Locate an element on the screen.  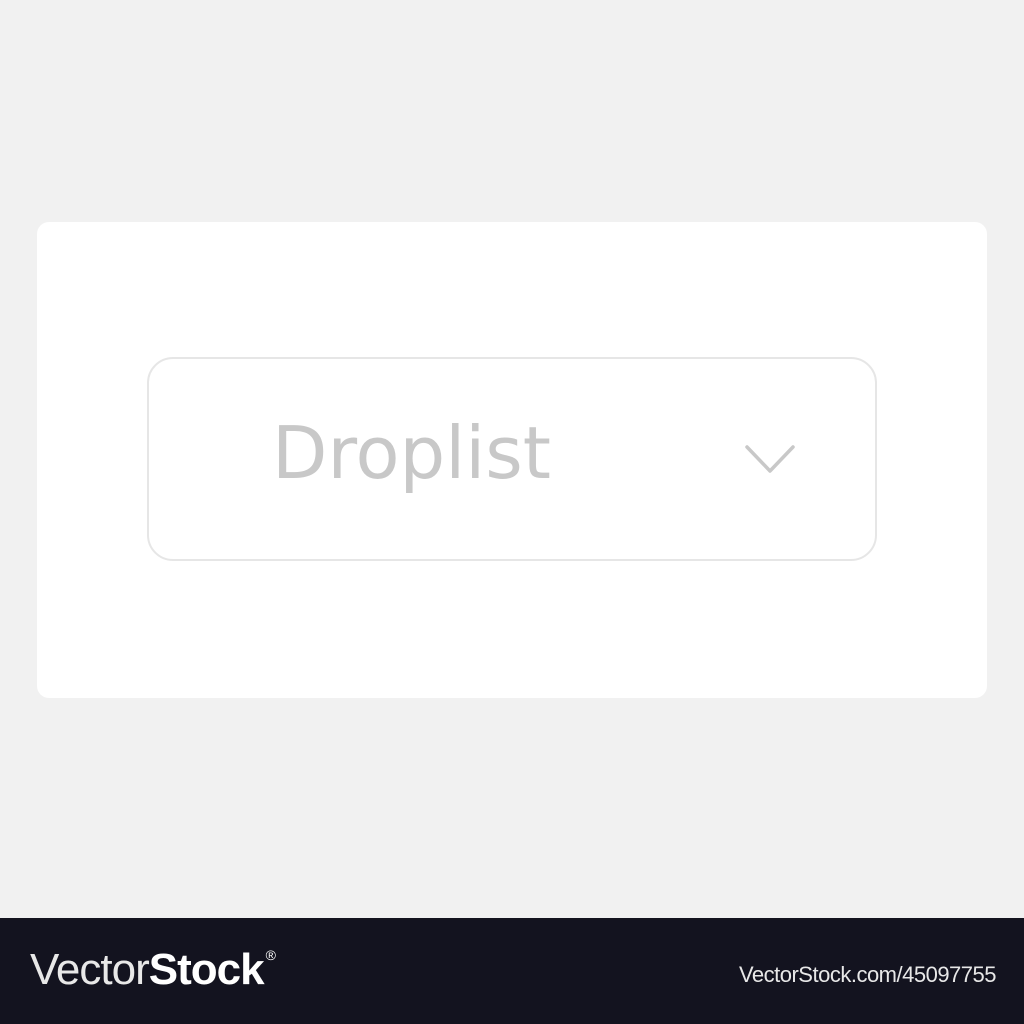
droplist-dropdown: Droplist is located at coordinates (512, 459).